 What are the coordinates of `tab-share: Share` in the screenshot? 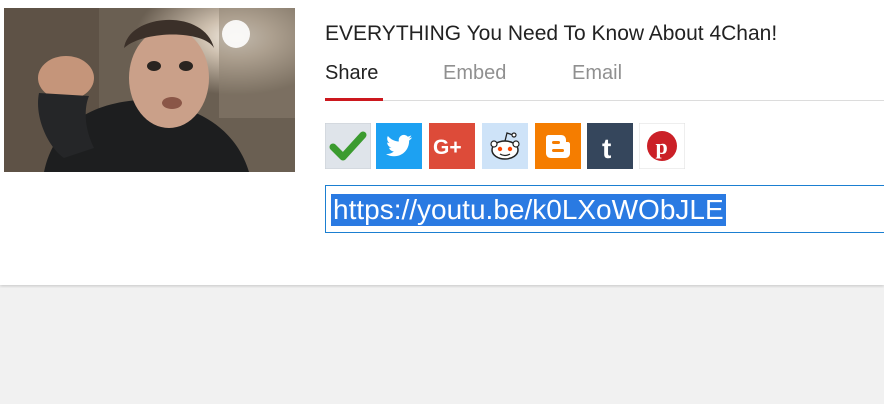 It's located at (351, 73).